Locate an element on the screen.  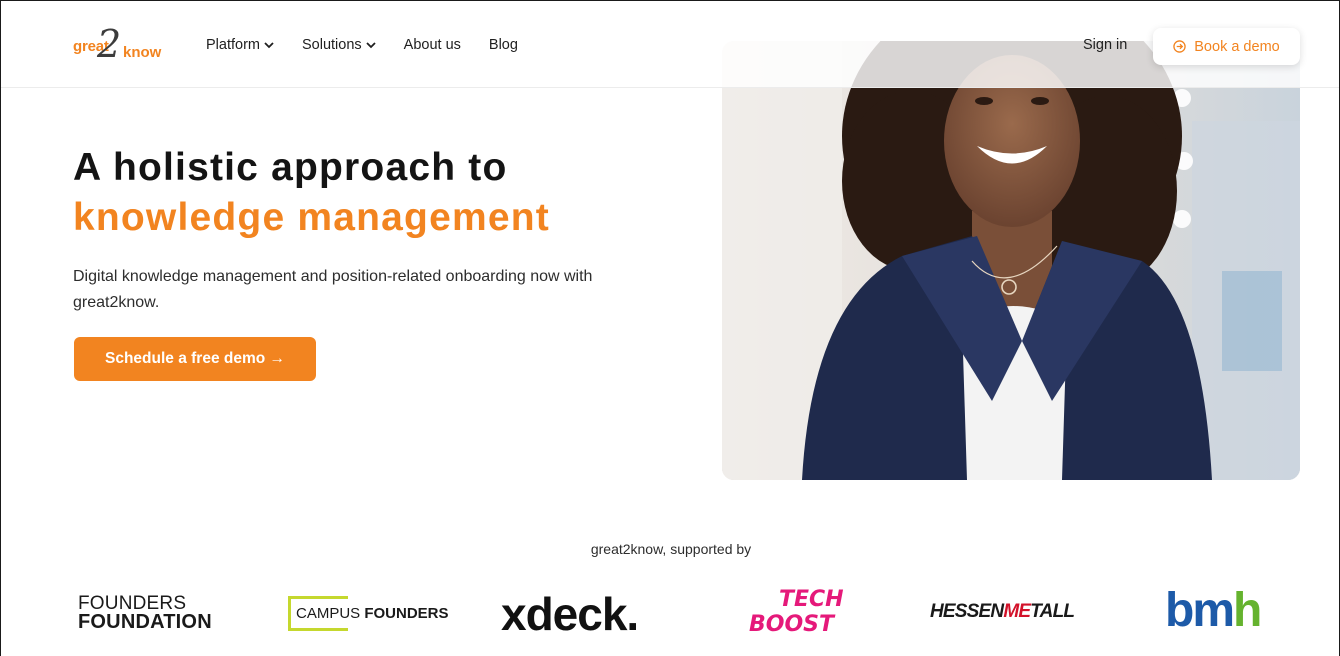
nav-item-label: About us is located at coordinates (432, 45).